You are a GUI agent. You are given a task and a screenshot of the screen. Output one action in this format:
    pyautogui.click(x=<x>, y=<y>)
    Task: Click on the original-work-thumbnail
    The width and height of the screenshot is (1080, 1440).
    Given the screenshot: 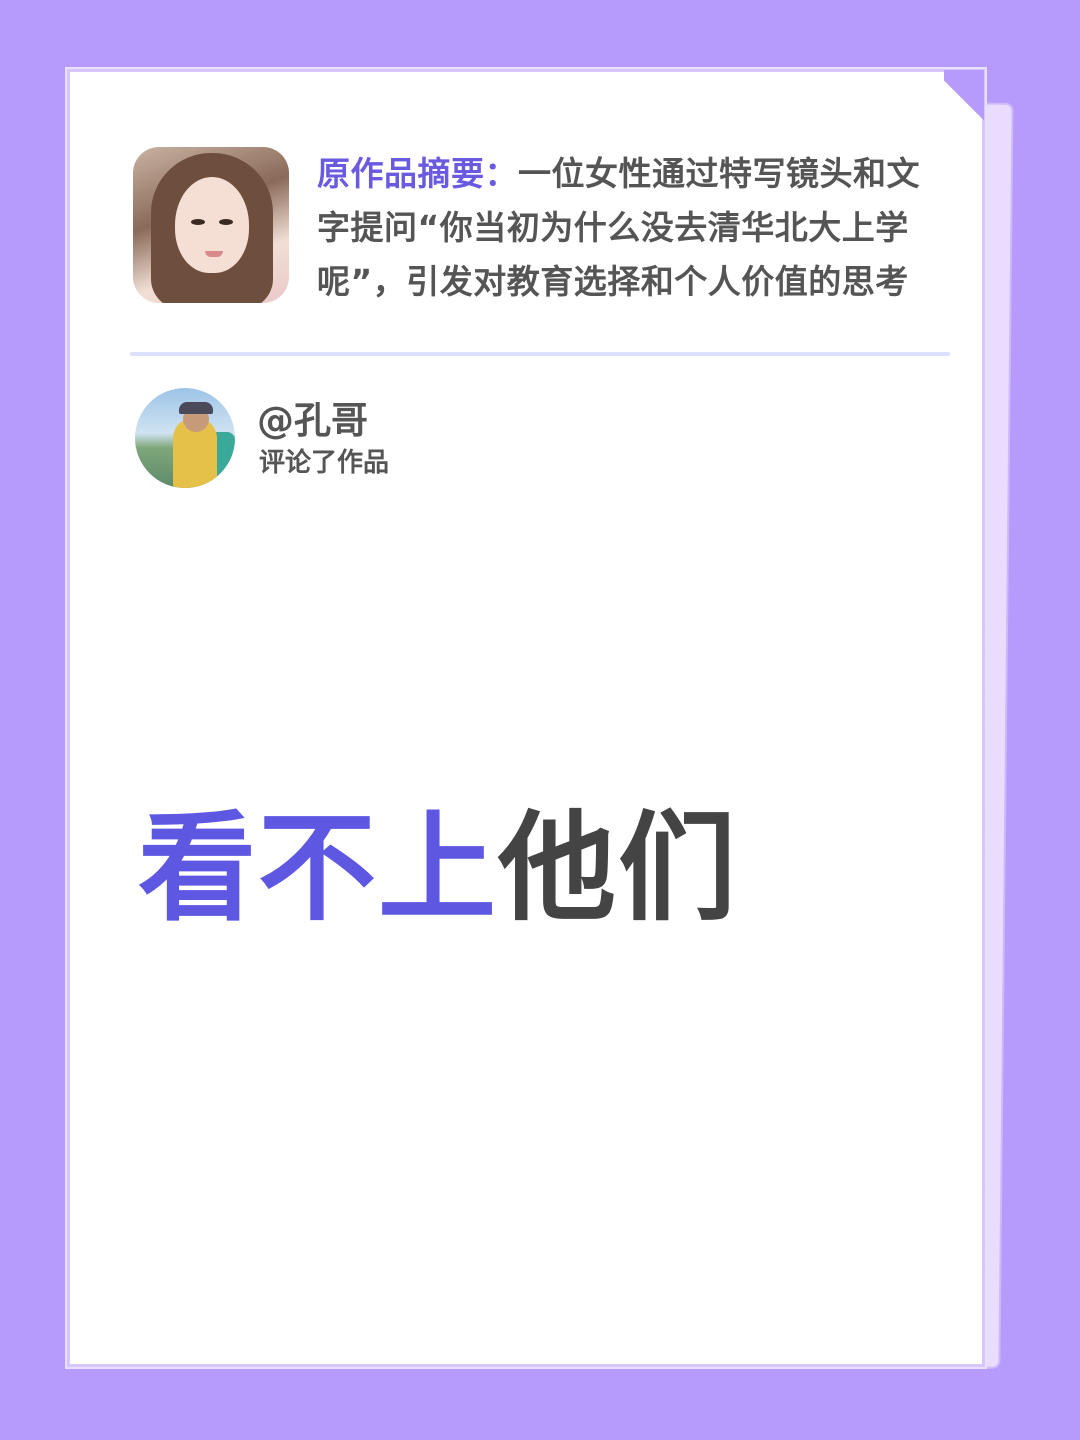 What is the action you would take?
    pyautogui.click(x=211, y=225)
    